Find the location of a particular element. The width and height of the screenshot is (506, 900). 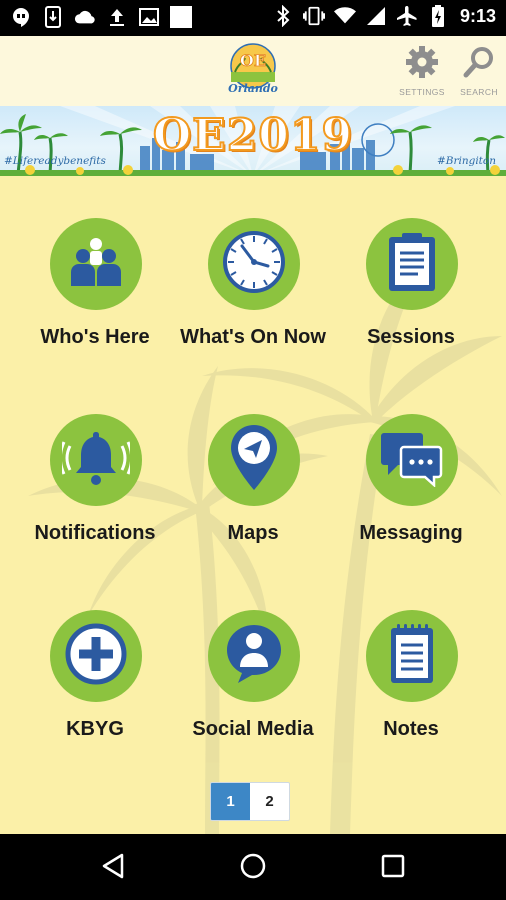

cellular-signal-icon is located at coordinates (376, 16).